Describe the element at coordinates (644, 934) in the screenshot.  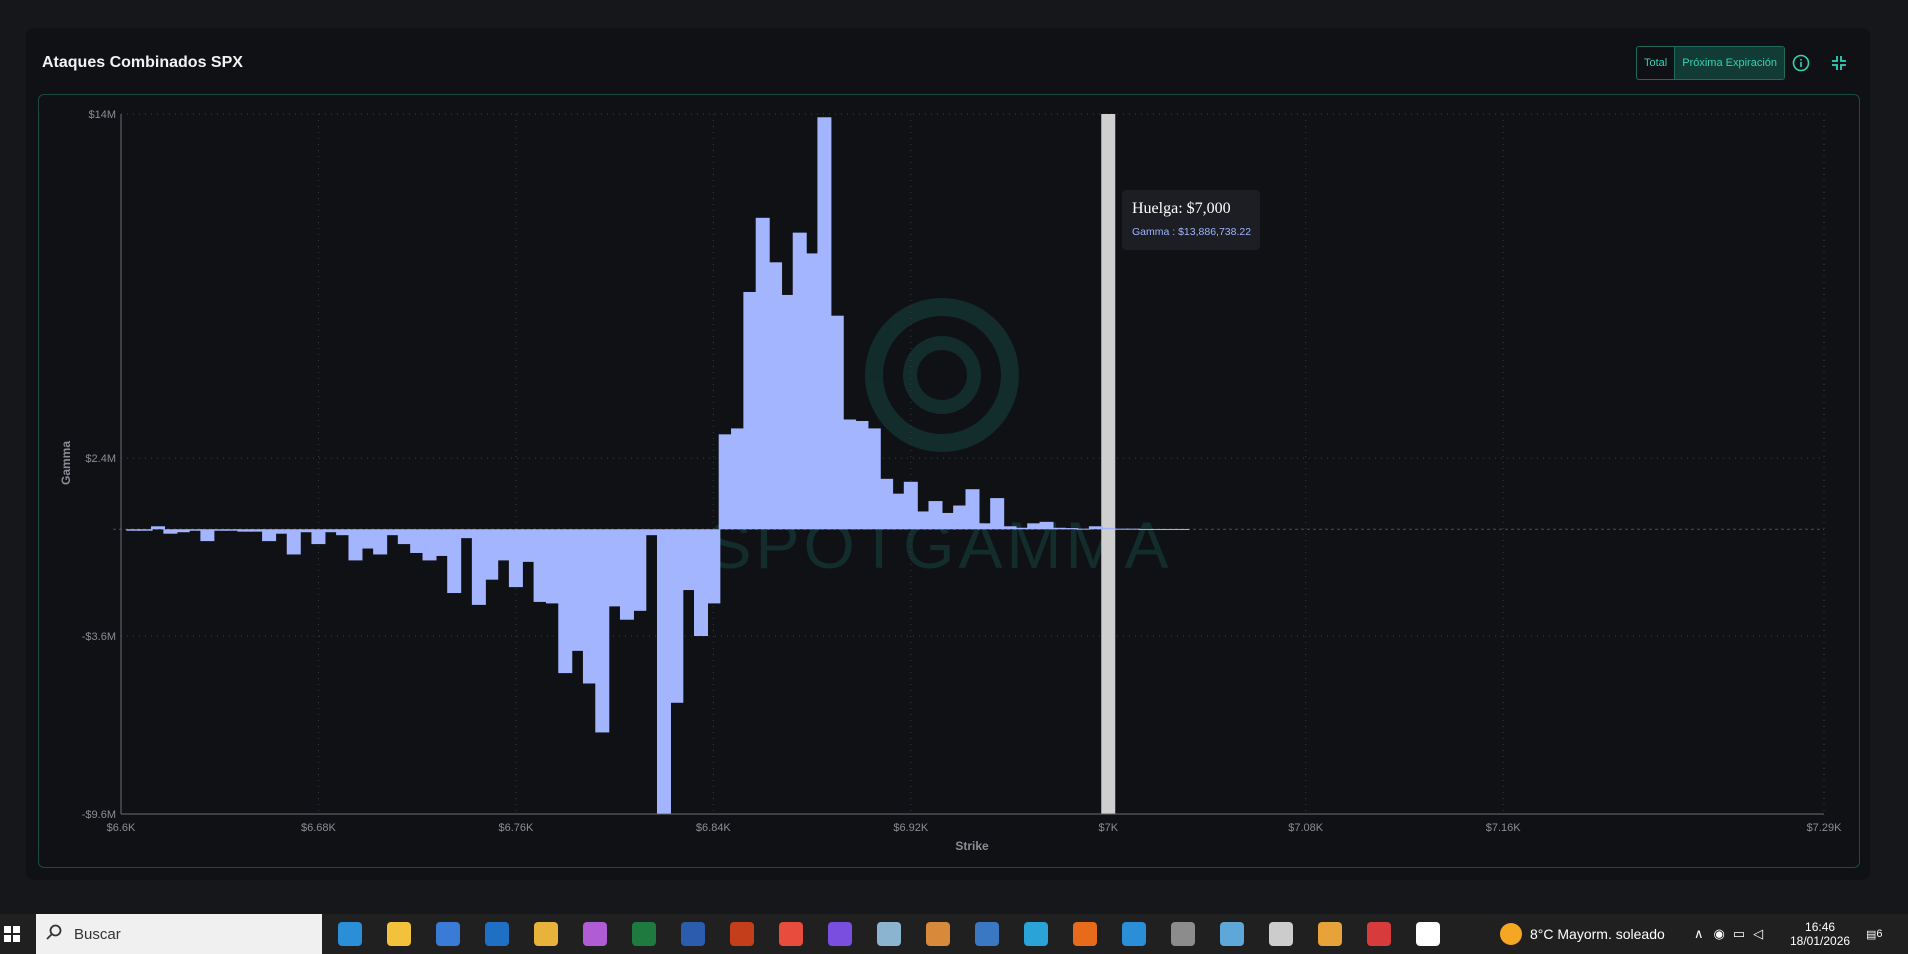
I see `excel-icon` at that location.